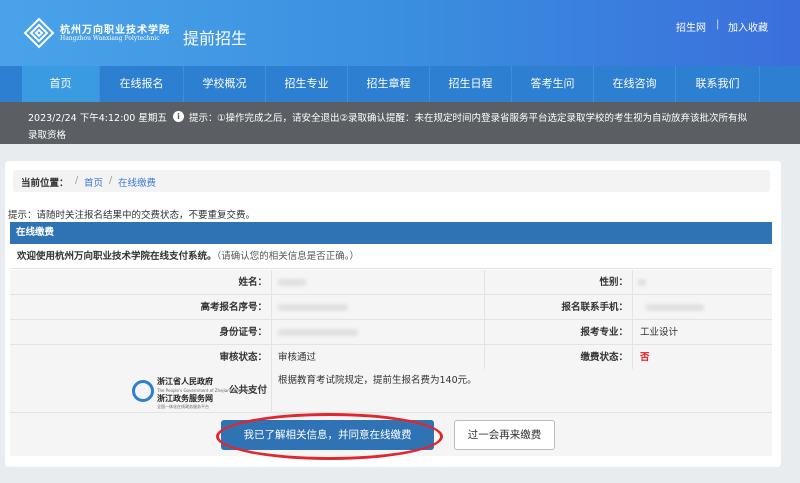 This screenshot has width=800, height=483. Describe the element at coordinates (137, 183) in the screenshot. I see `breadcrumb-current: 在线缴费` at that location.